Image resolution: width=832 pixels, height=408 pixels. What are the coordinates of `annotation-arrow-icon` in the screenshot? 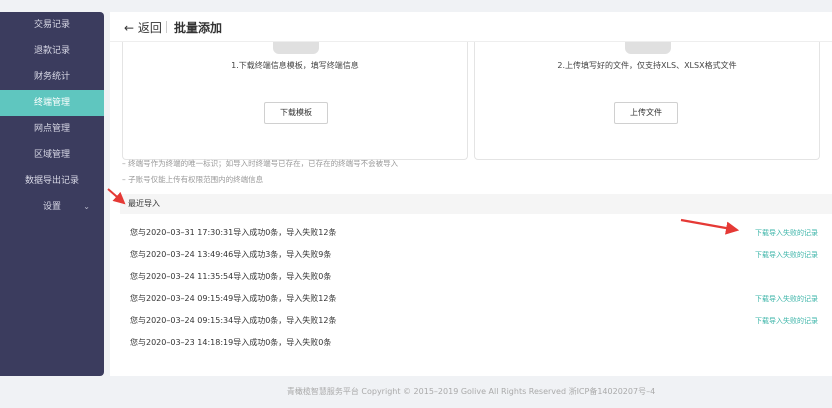 It's located at (710, 226).